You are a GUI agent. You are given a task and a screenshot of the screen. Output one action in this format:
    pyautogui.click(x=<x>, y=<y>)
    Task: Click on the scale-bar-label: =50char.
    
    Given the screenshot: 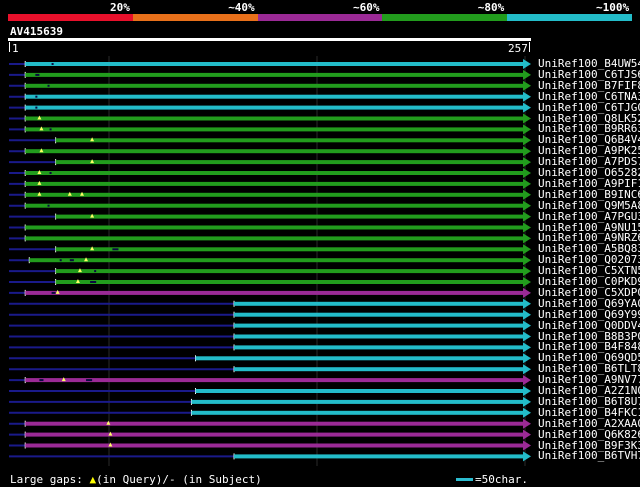 What is the action you would take?
    pyautogui.click(x=501, y=479)
    